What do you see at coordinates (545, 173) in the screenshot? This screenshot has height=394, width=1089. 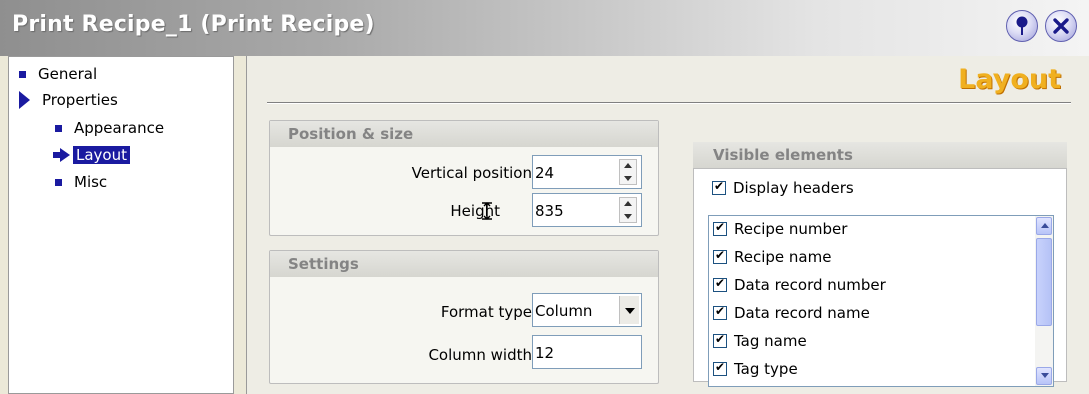 I see `vertical-position-value: 24` at bounding box center [545, 173].